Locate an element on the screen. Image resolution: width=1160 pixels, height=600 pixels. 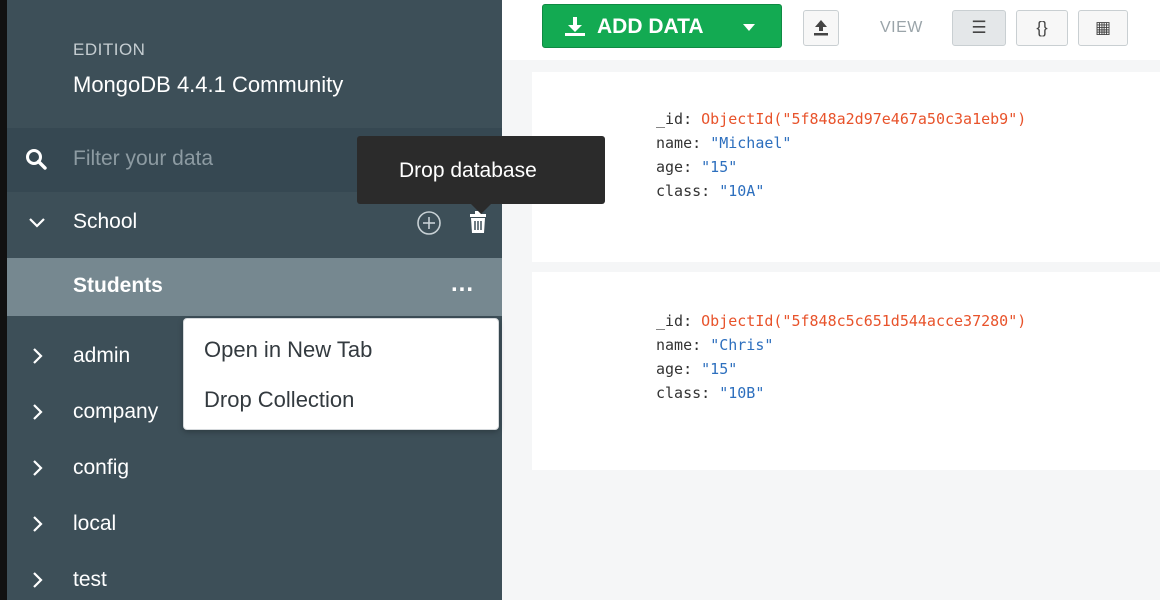
download-icon is located at coordinates (575, 26).